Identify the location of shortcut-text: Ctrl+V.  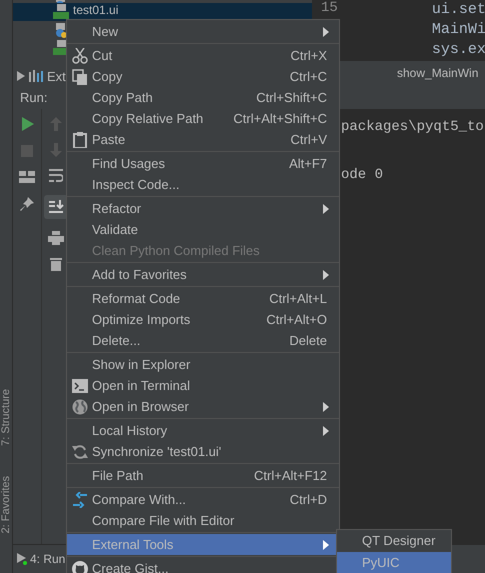
(308, 139).